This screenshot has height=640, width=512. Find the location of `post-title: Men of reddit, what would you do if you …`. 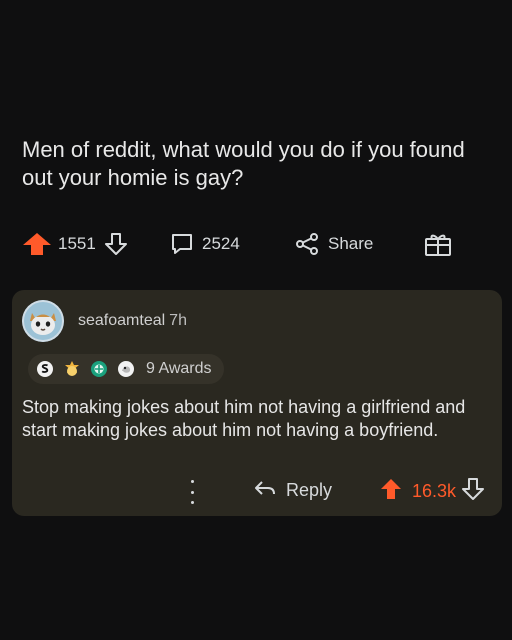

post-title: Men of reddit, what would you do if you … is located at coordinates (243, 163).